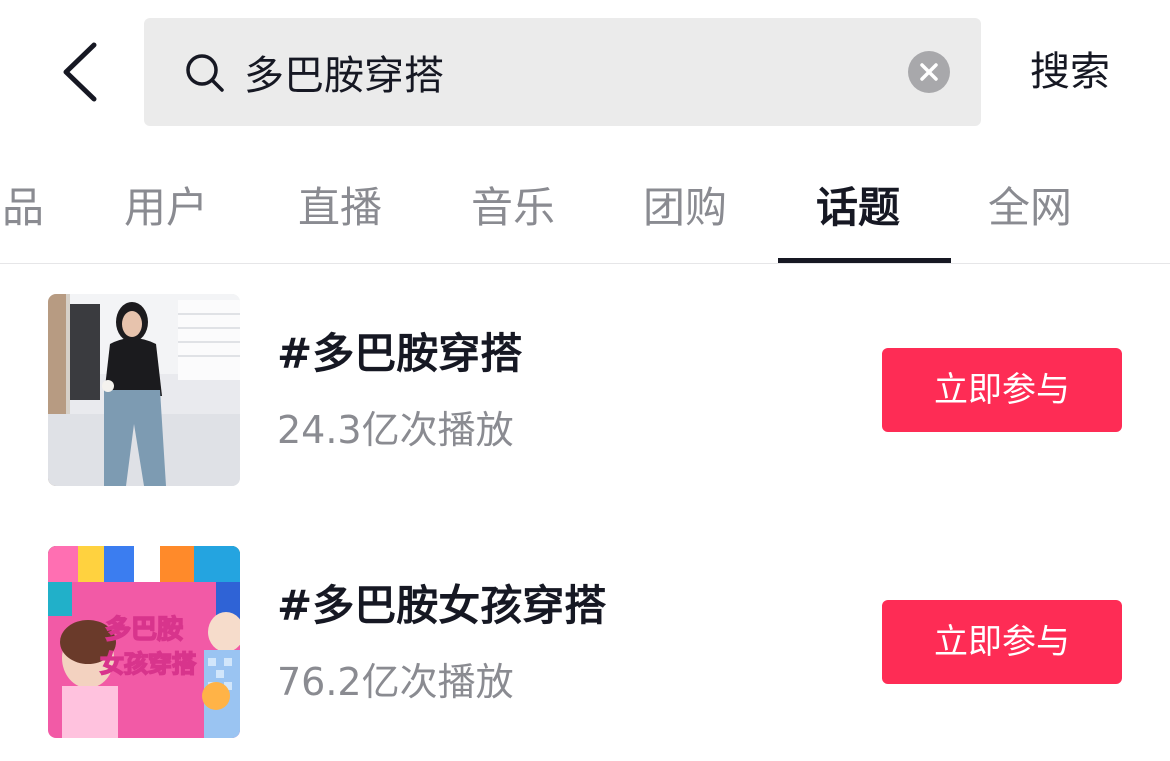 The height and width of the screenshot is (761, 1170). I want to click on search-input, so click(564, 72).